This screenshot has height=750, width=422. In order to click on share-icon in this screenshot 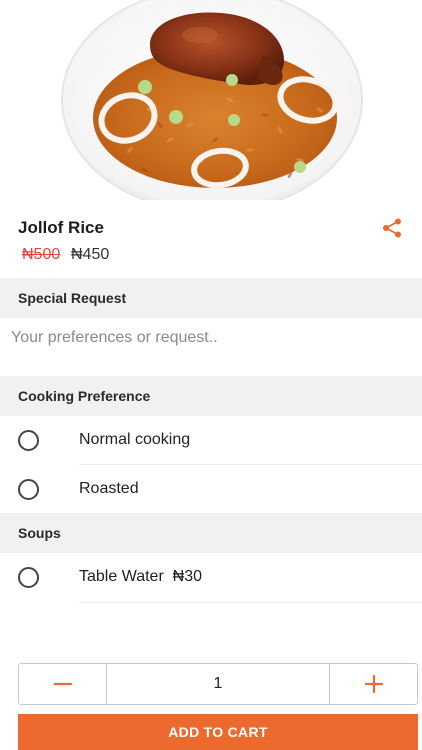, I will do `click(392, 228)`.